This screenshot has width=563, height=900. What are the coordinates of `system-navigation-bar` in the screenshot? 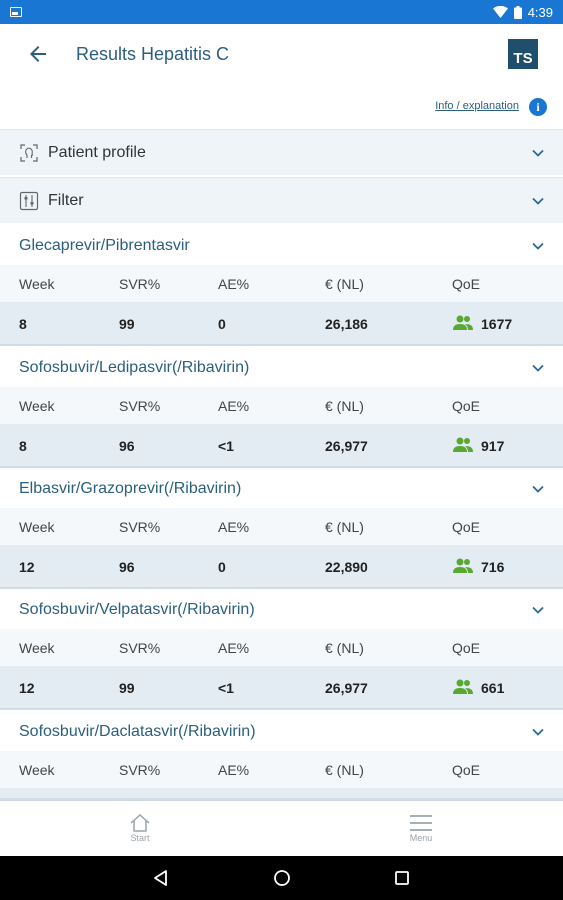 It's located at (281, 878).